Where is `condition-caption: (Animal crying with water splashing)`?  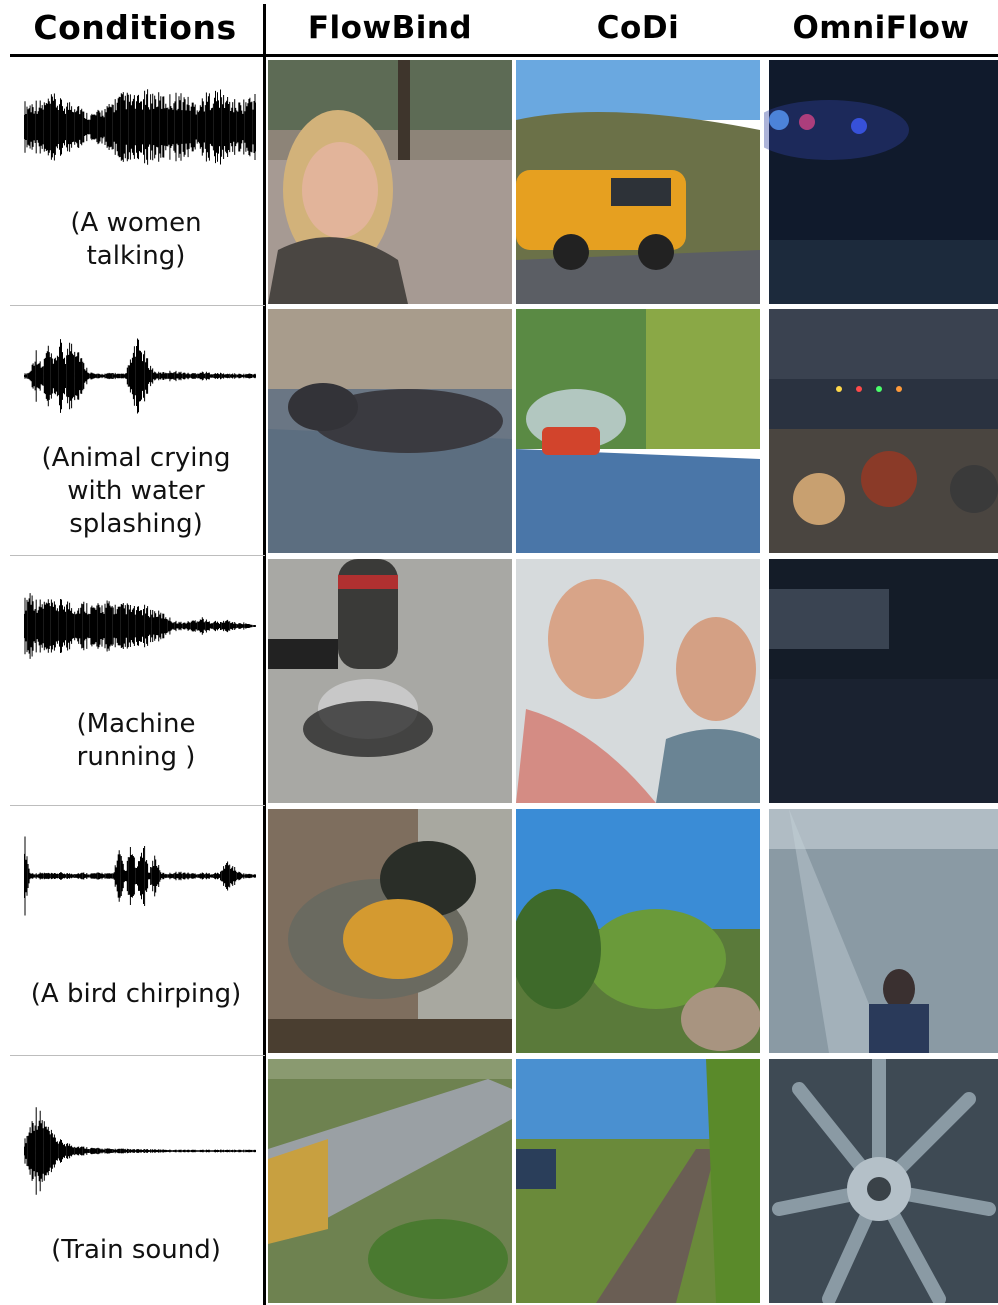 condition-caption: (Animal crying with water splashing) is located at coordinates (136, 491).